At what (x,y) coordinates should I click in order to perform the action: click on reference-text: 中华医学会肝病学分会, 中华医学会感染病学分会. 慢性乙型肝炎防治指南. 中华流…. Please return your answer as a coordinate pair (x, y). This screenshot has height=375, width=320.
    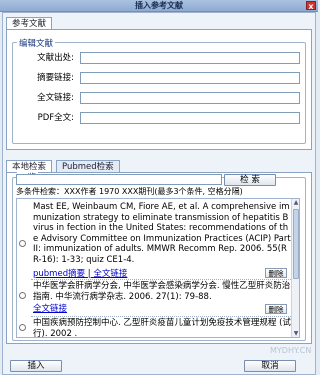
    Looking at the image, I should click on (162, 291).